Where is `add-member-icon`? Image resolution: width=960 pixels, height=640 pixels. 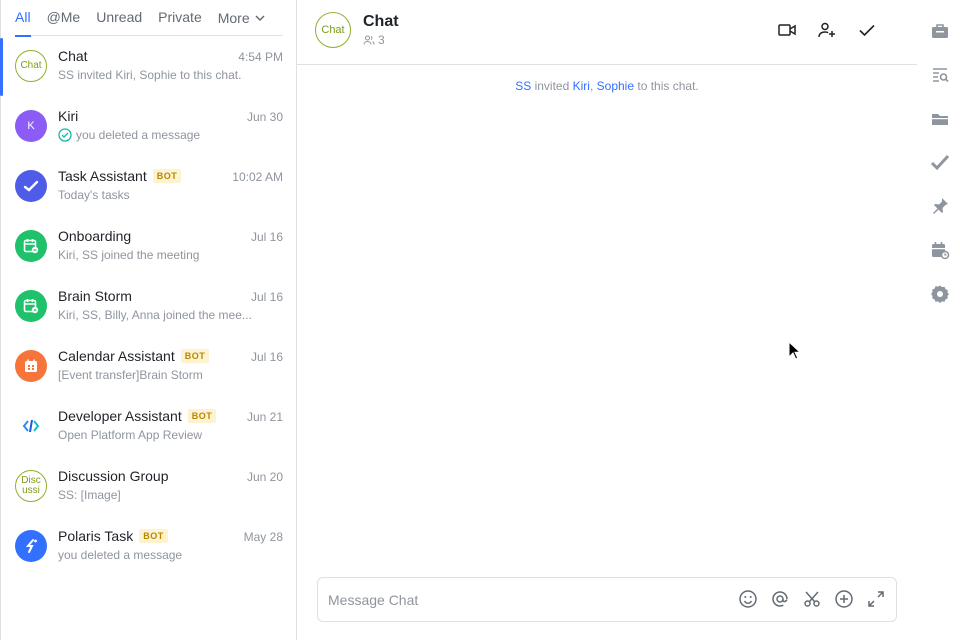
add-member-icon is located at coordinates (827, 30).